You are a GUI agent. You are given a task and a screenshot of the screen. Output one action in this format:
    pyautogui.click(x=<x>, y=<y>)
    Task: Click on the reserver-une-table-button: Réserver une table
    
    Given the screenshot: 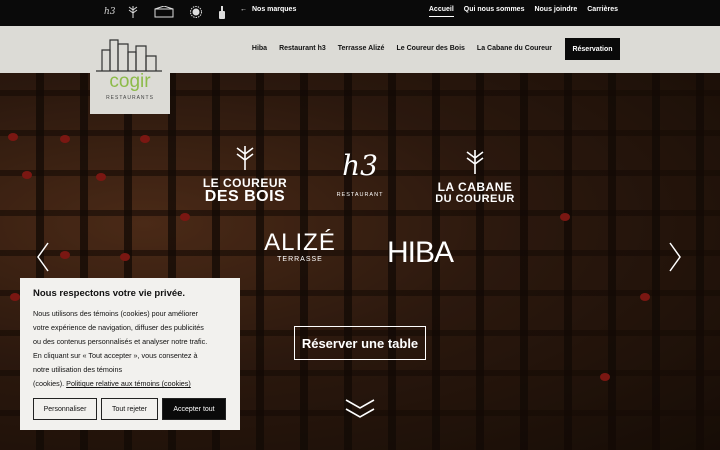 What is the action you would take?
    pyautogui.click(x=360, y=343)
    